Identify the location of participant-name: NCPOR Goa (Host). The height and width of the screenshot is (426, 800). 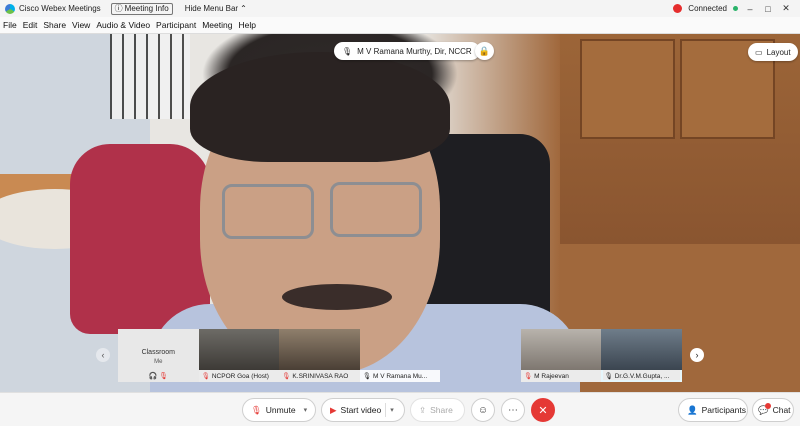
(240, 376).